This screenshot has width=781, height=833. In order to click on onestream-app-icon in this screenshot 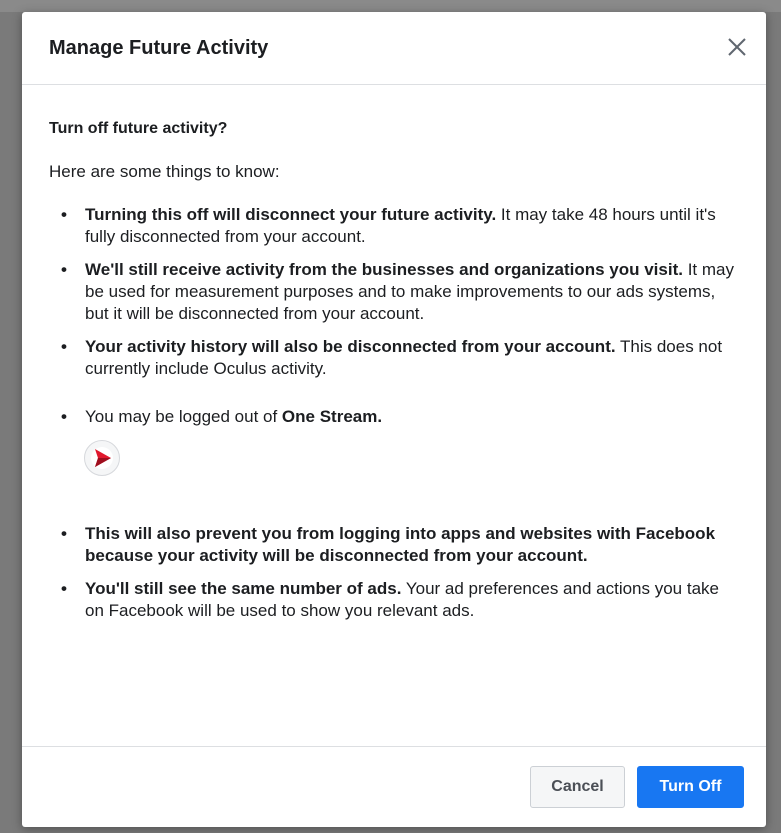, I will do `click(102, 458)`.